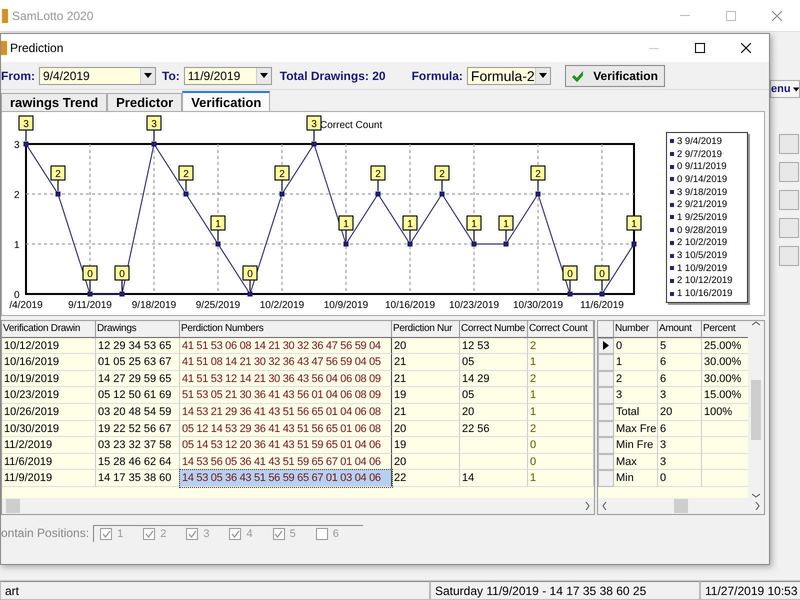 This screenshot has height=600, width=800. What do you see at coordinates (286, 412) in the screenshot?
I see `table-cell: 14 53 21 29 36 41 43 51 56 65 01 04 06 08` at bounding box center [286, 412].